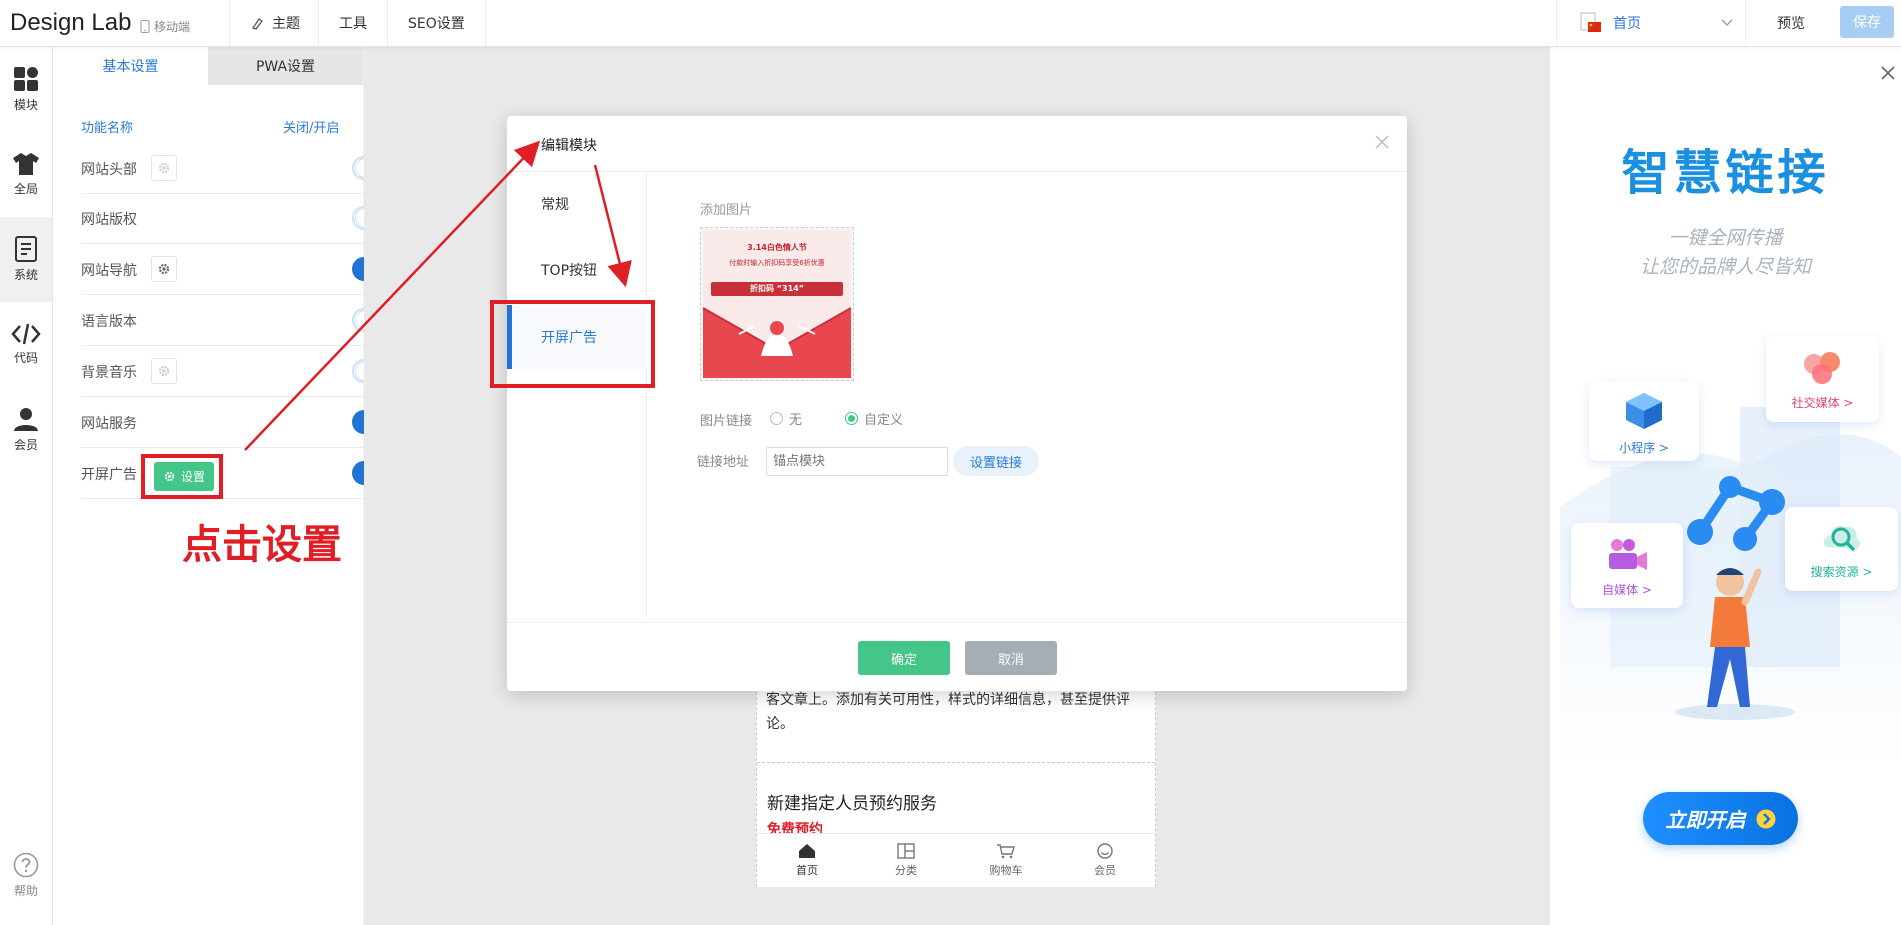  Describe the element at coordinates (1765, 818) in the screenshot. I see `arrow-right-circle-icon` at that location.